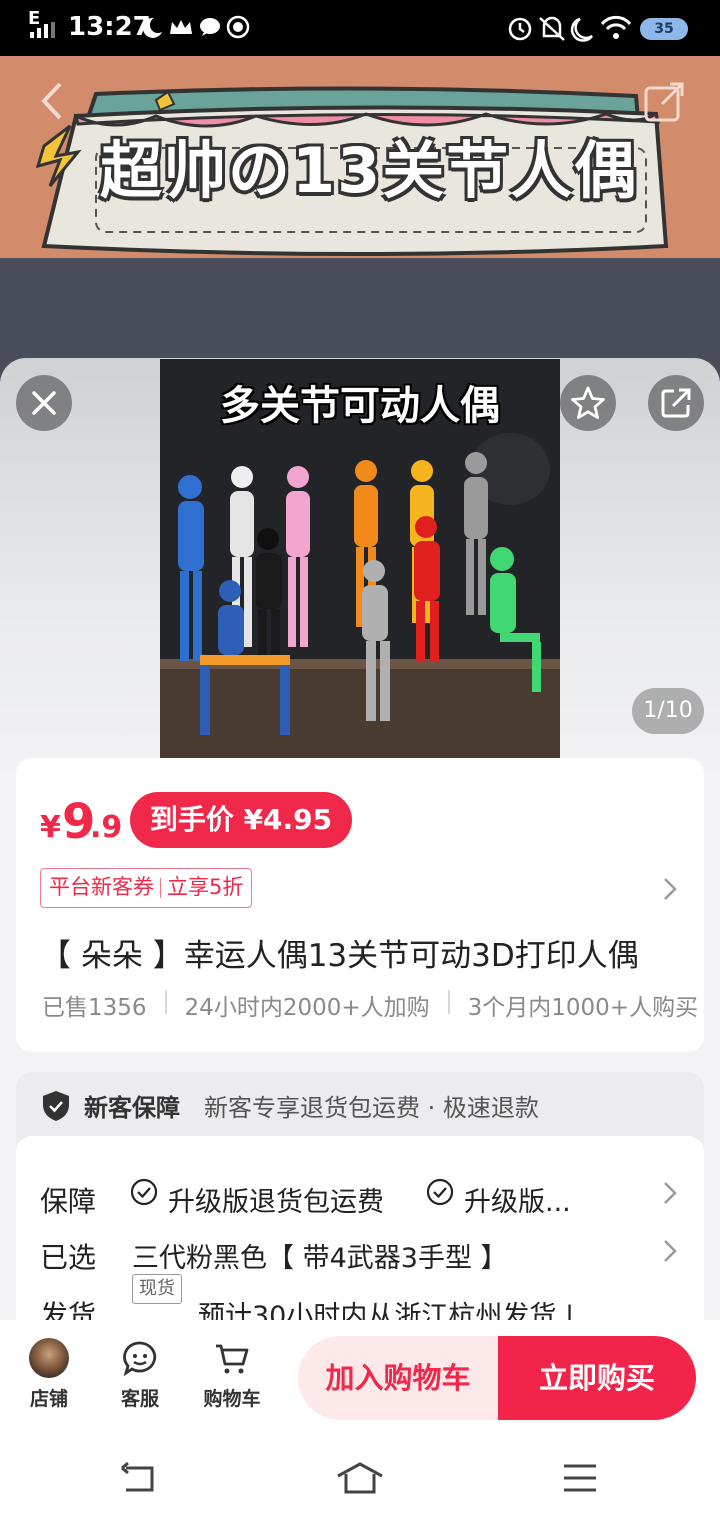 The width and height of the screenshot is (720, 1520). What do you see at coordinates (132, 1108) in the screenshot?
I see `guarantee-title: 新客保障` at bounding box center [132, 1108].